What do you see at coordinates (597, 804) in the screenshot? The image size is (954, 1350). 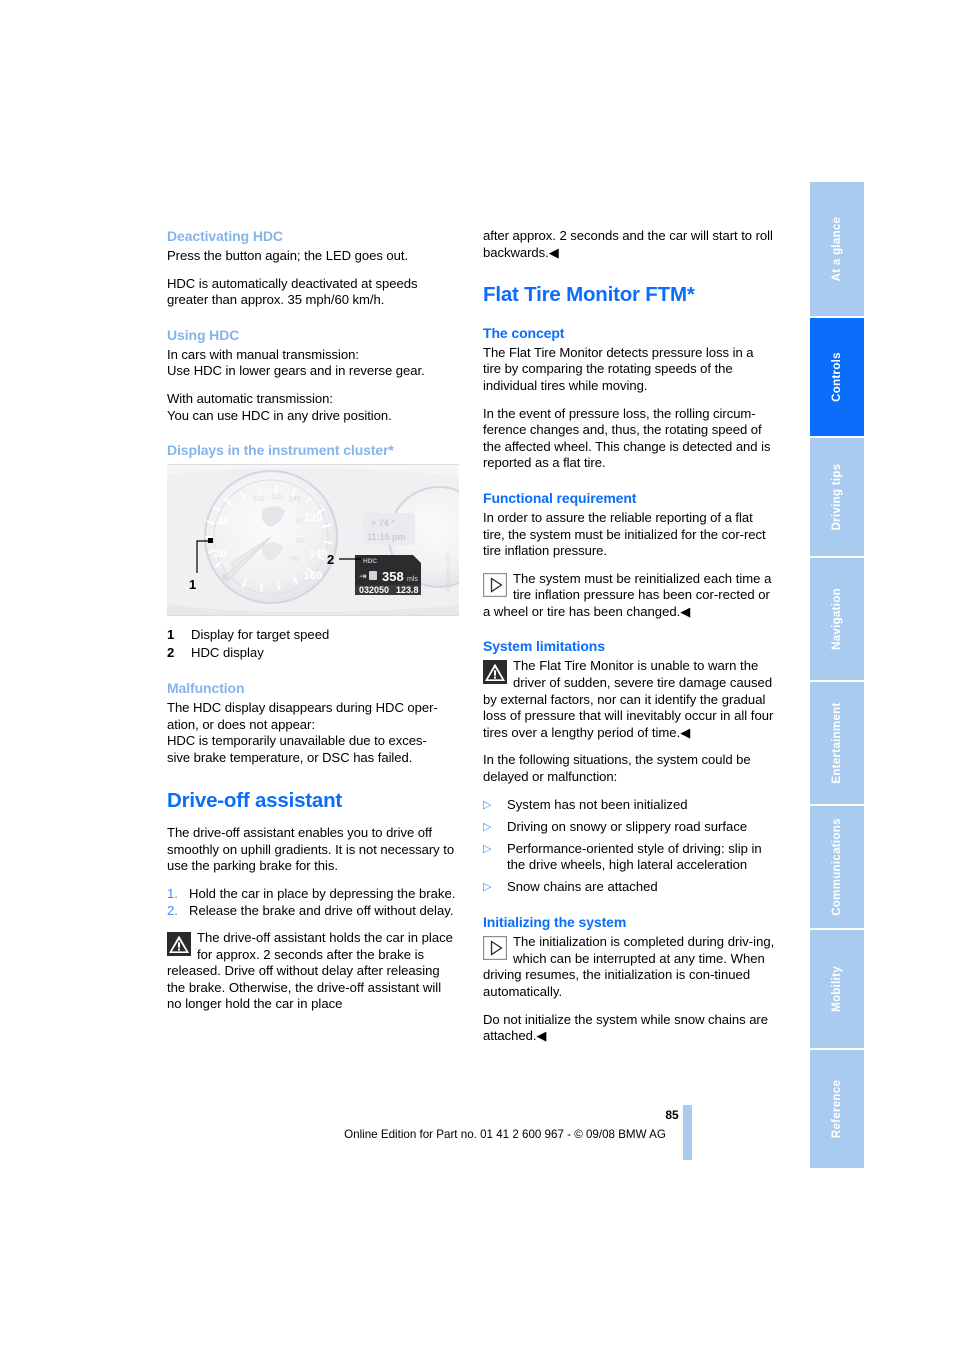 I see `bullet-text: System has not been initialized` at bounding box center [597, 804].